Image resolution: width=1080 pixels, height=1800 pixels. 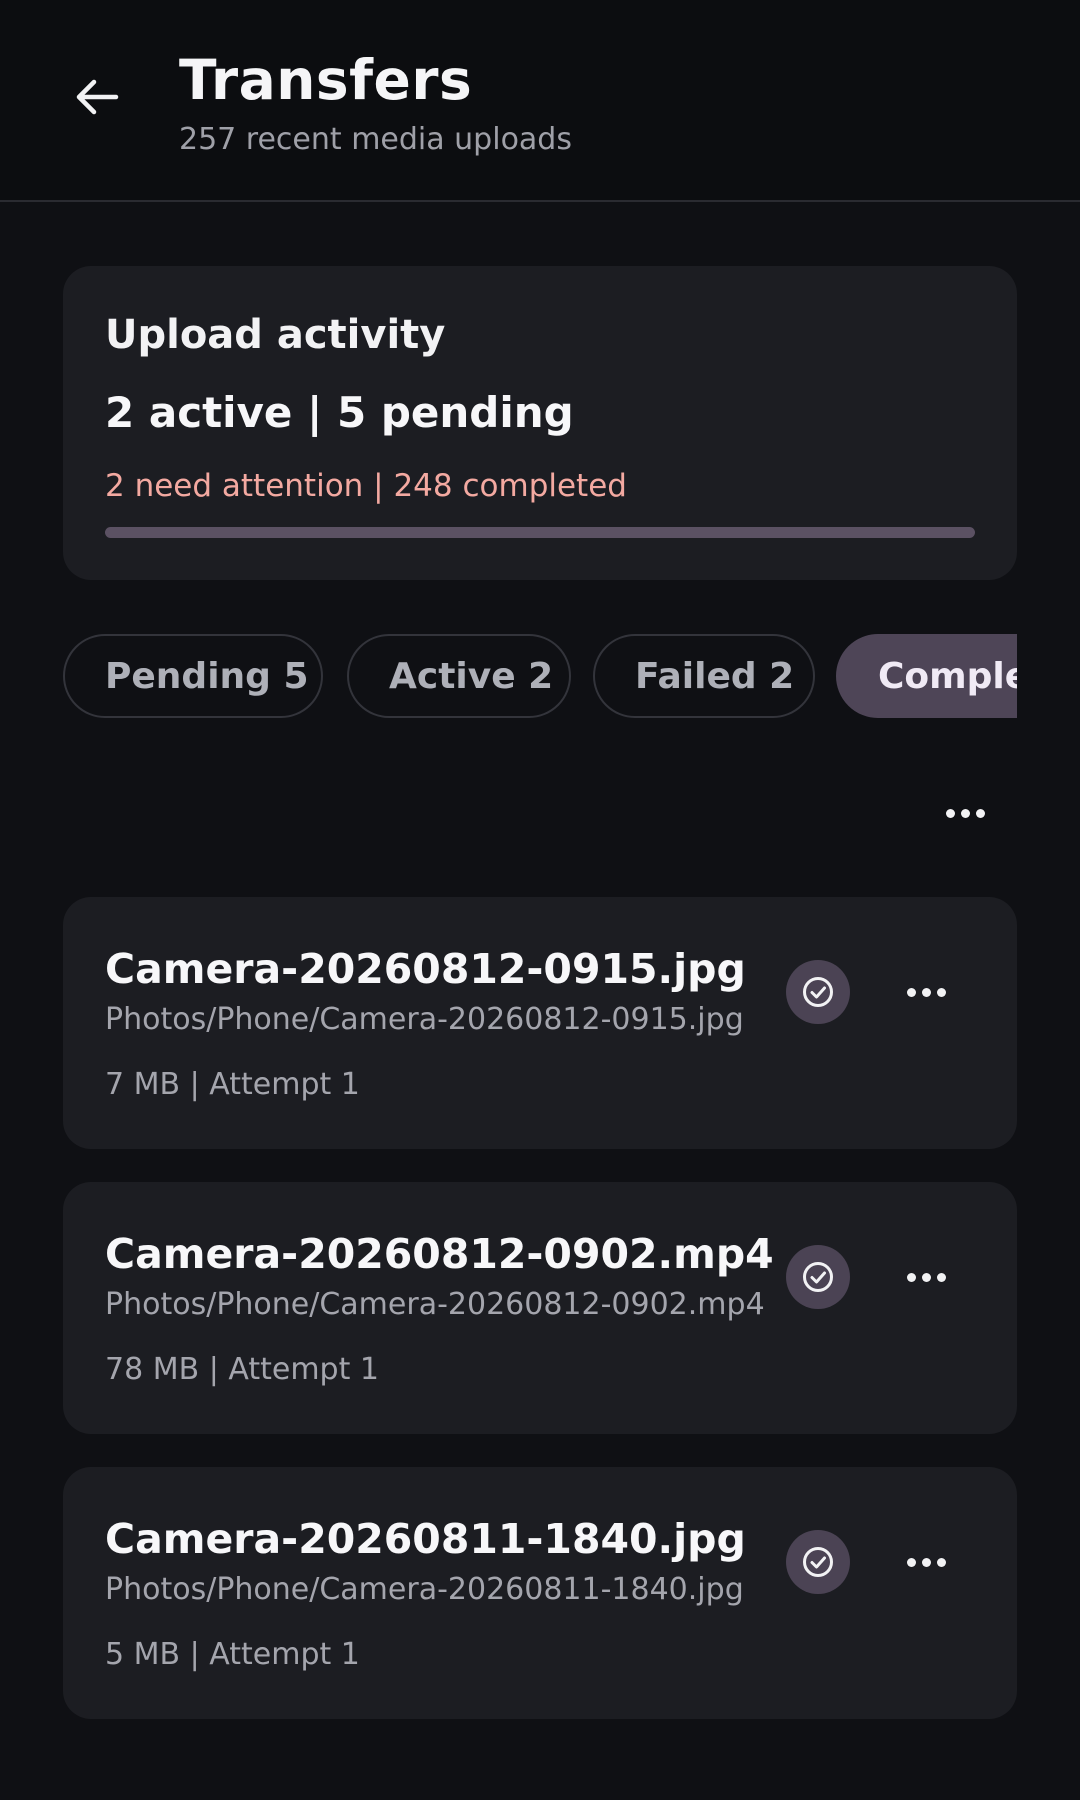 I want to click on filter-chip-label: Completed 248, so click(x=947, y=676).